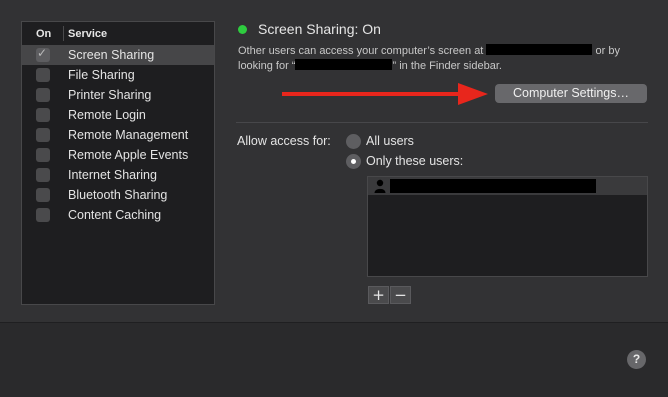 The image size is (668, 397). I want to click on users-list, so click(507, 226).